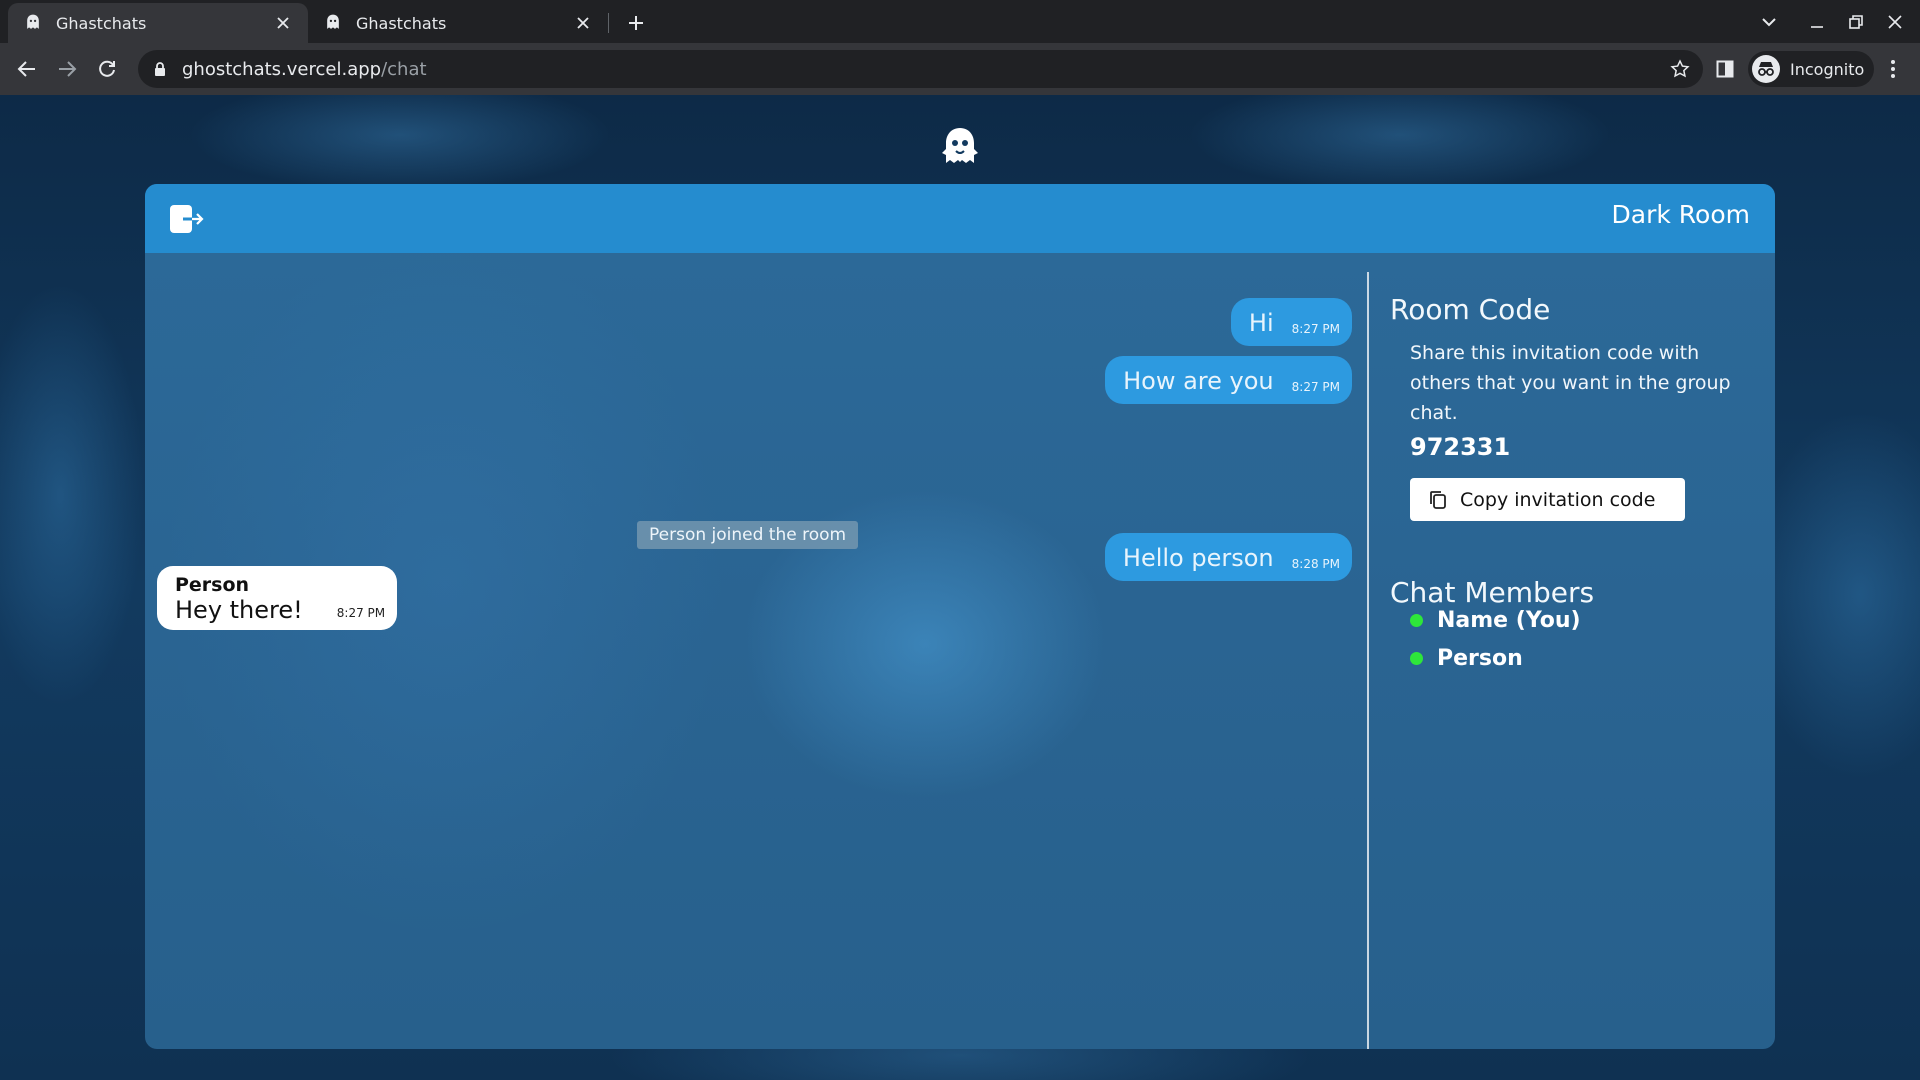  I want to click on back-button, so click(27, 69).